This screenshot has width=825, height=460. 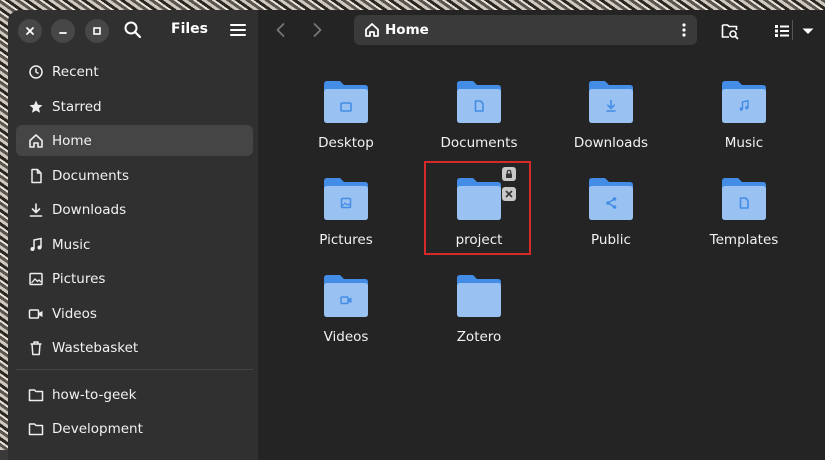 I want to click on list-view-icon, so click(x=782, y=31).